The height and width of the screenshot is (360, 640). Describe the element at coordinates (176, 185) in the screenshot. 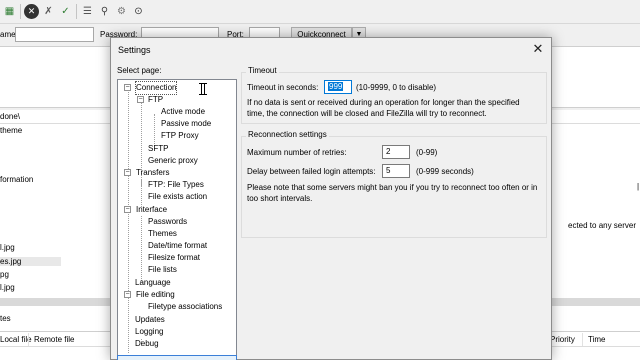

I see `tree-item-ftp-file-types: FTP: File Types` at that location.